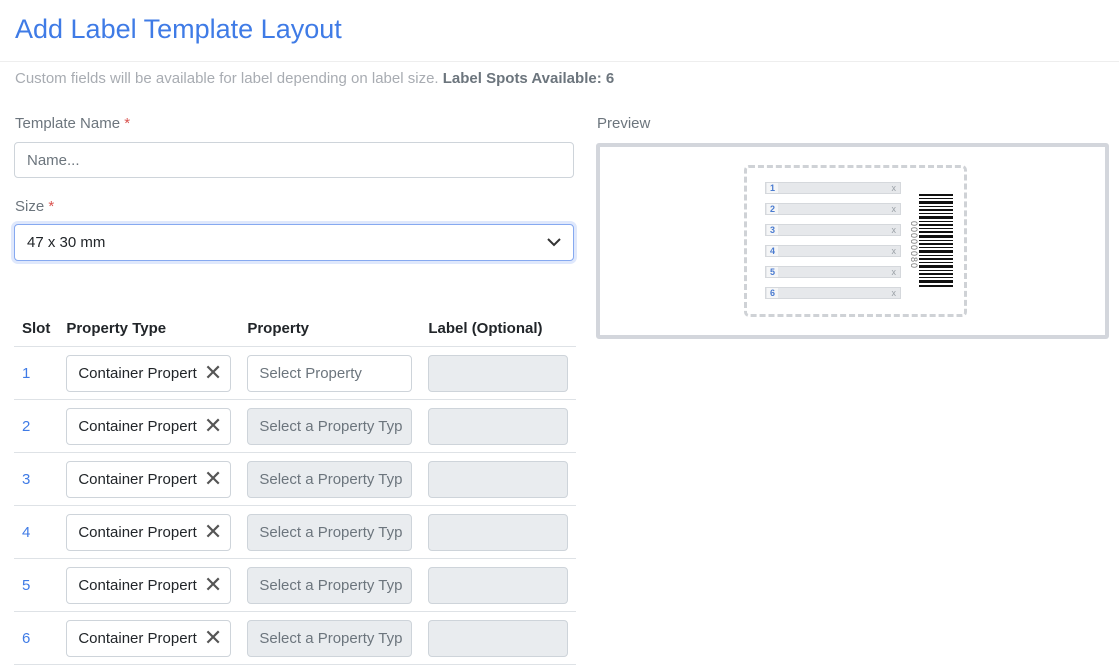 This screenshot has height=670, width=1119. I want to click on barcode-icon, so click(936, 240).